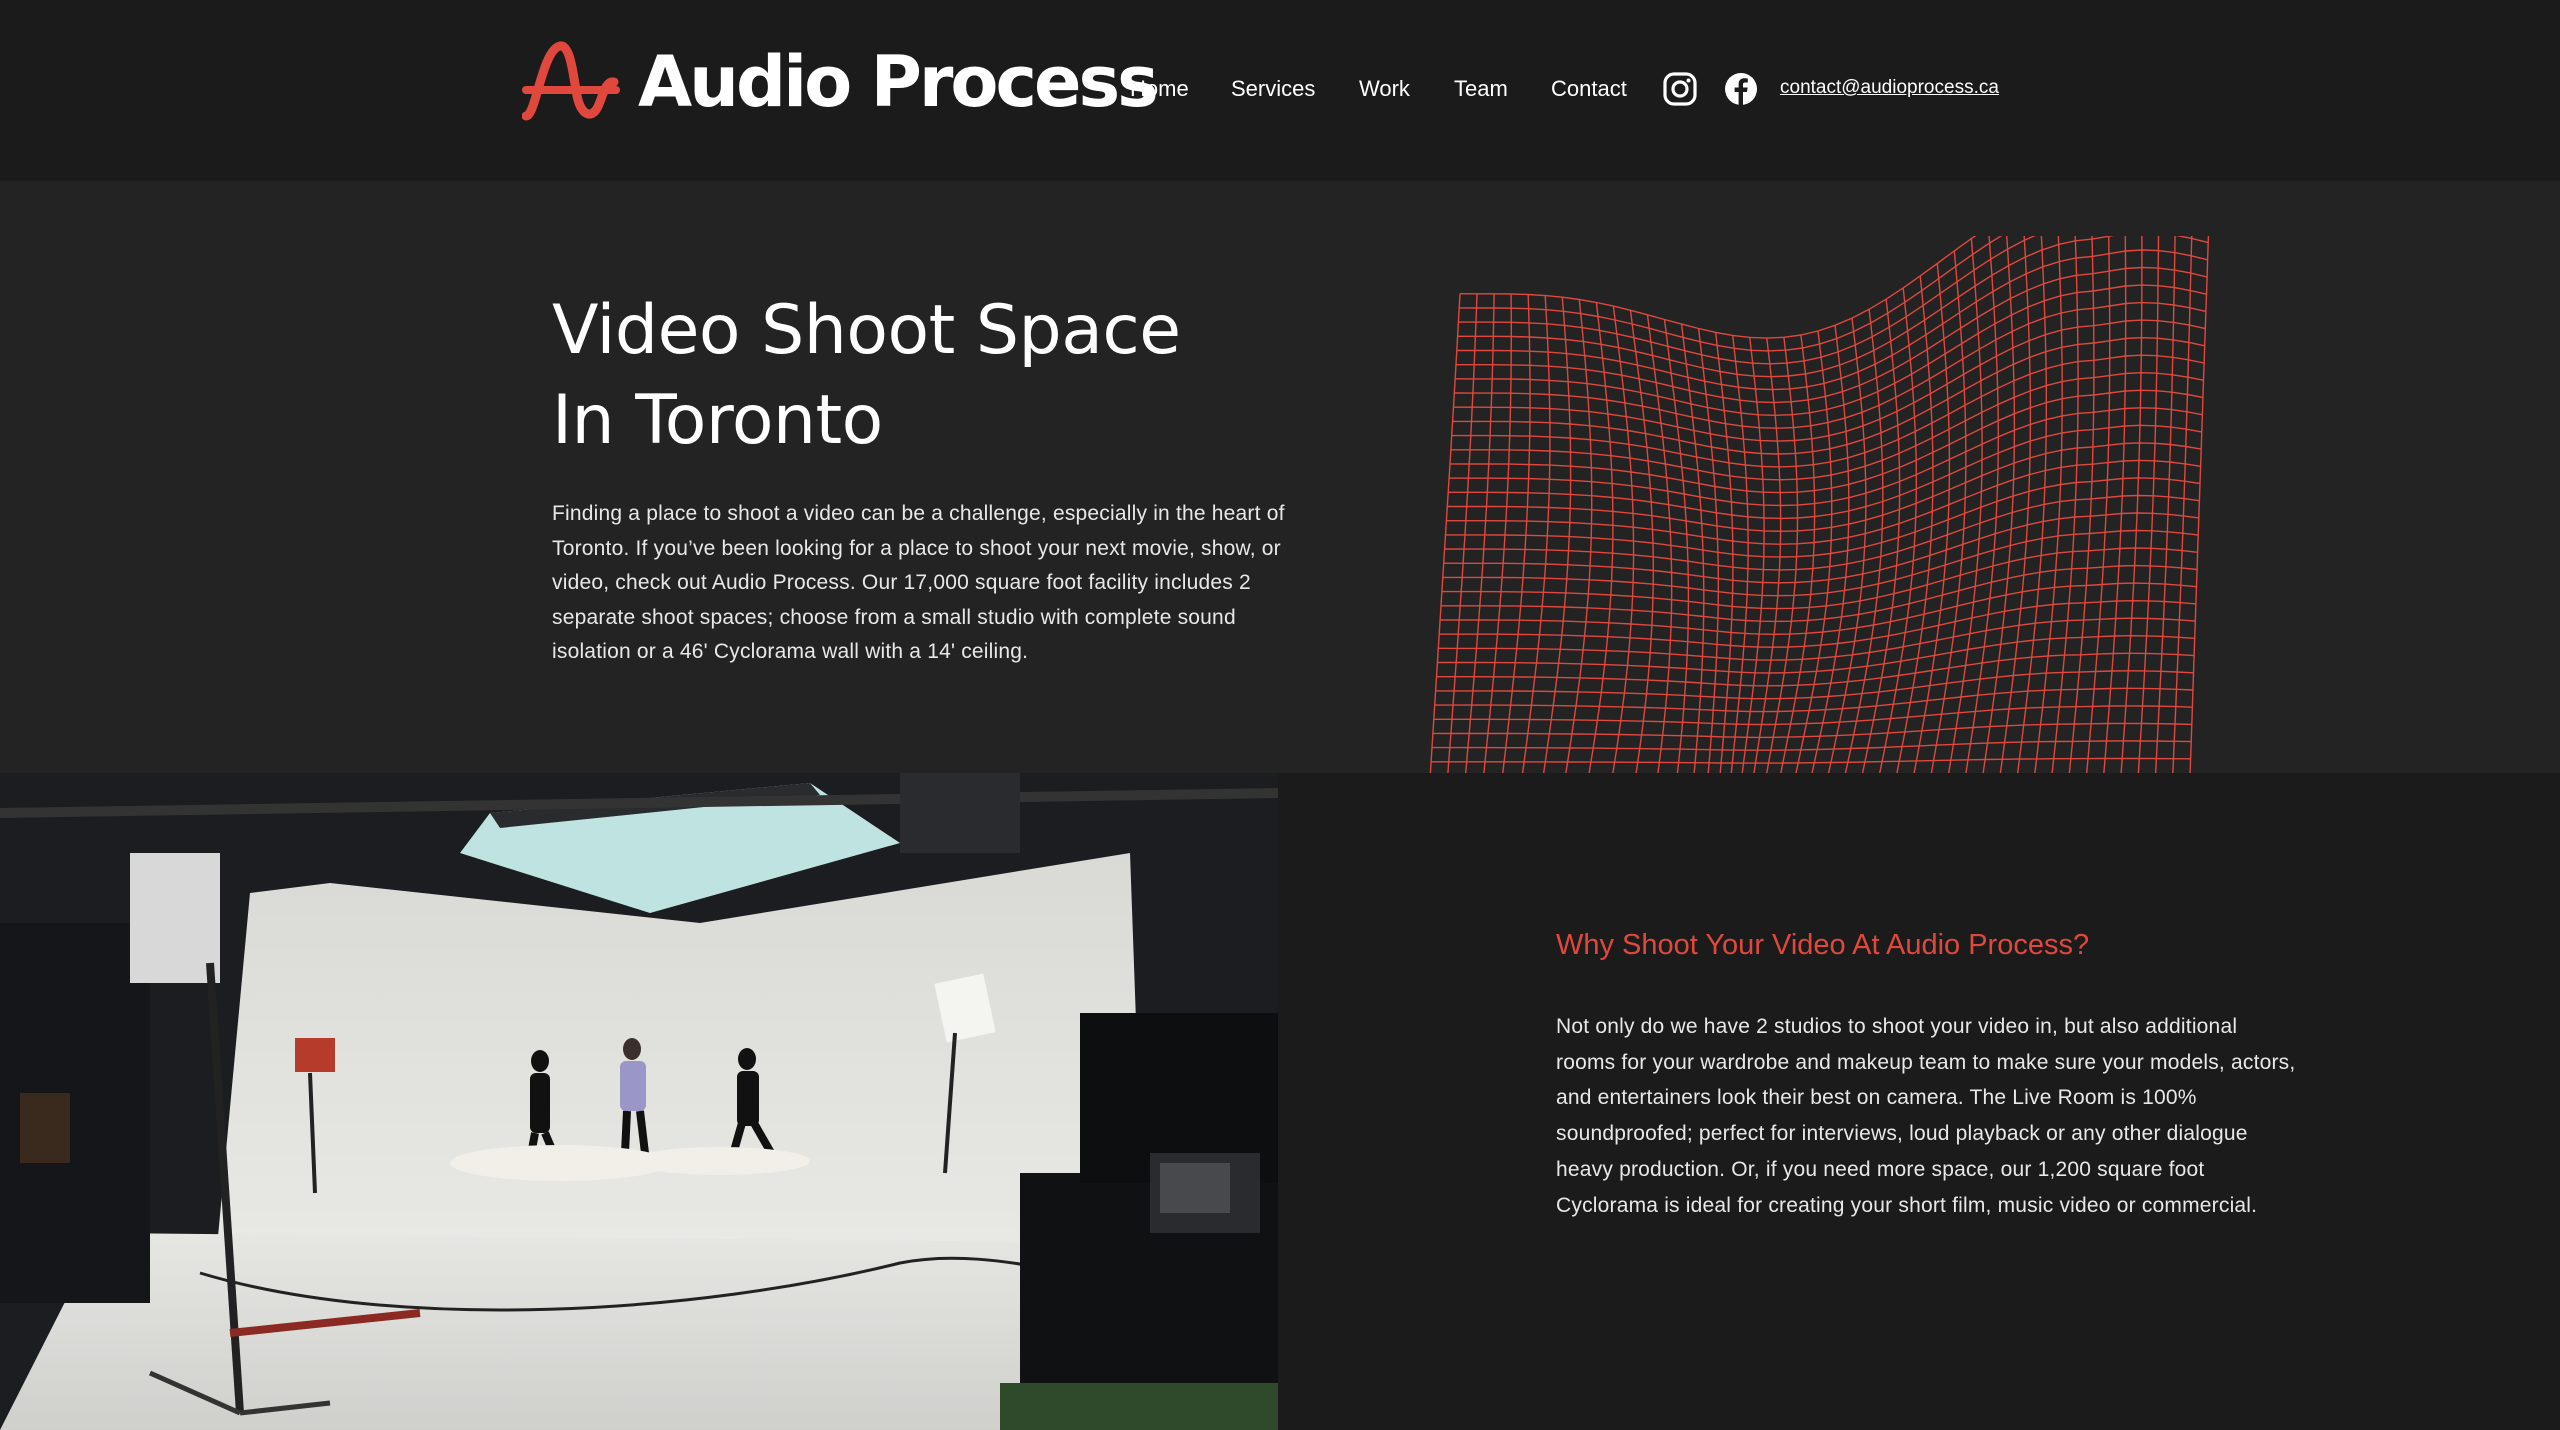  What do you see at coordinates (717, 420) in the screenshot?
I see `hero-title-line-2: In Toronto` at bounding box center [717, 420].